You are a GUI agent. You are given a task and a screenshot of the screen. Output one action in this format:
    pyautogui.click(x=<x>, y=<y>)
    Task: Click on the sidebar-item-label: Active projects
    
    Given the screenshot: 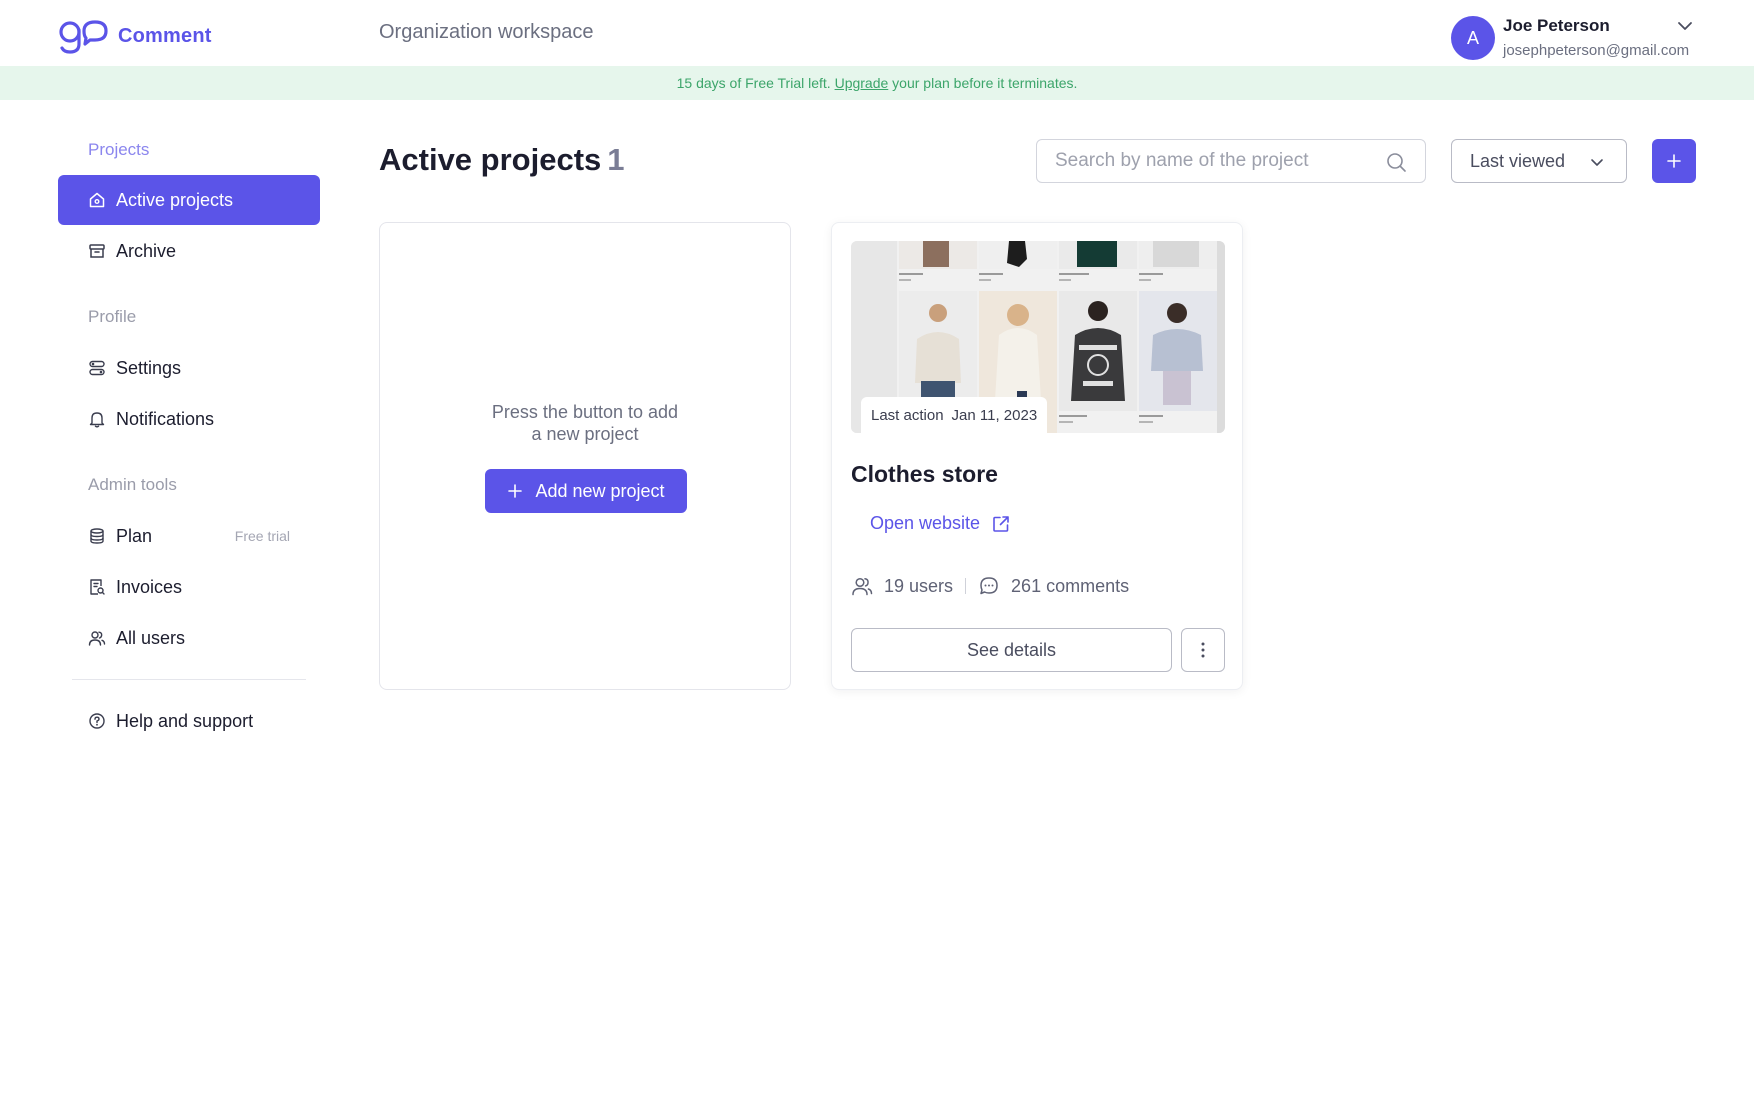 What is the action you would take?
    pyautogui.click(x=175, y=199)
    